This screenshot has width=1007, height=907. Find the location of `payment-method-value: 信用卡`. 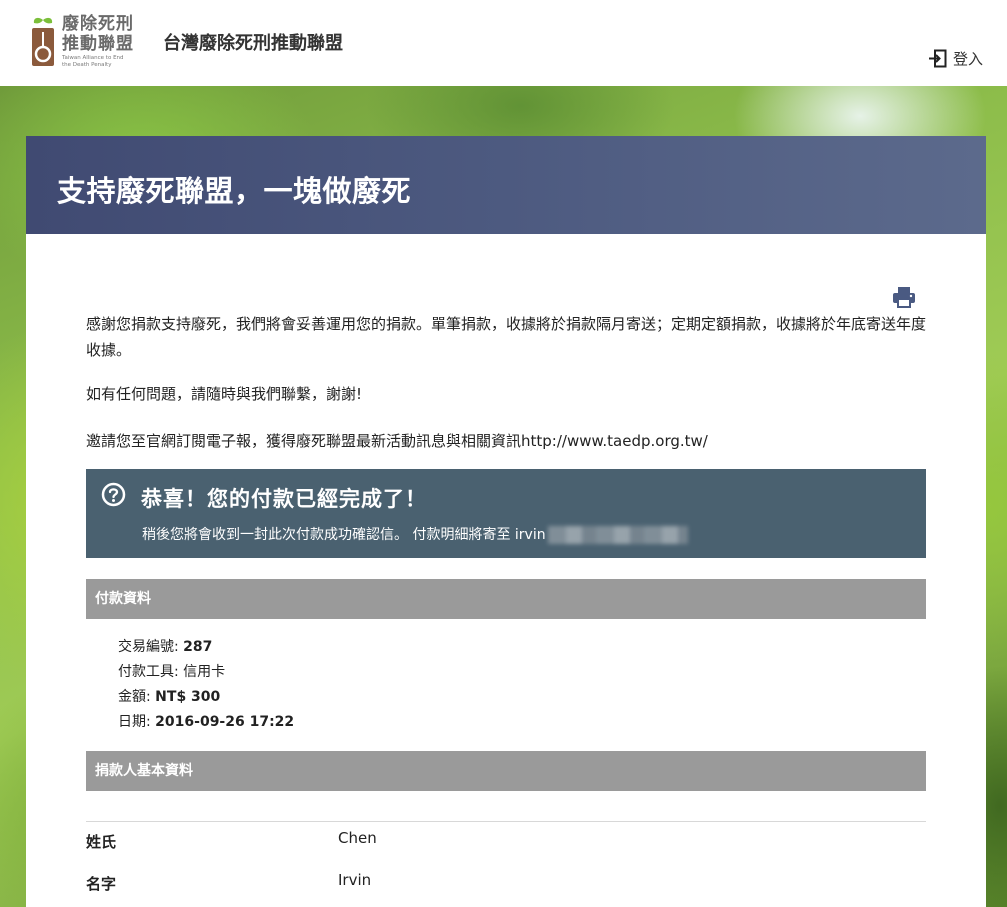

payment-method-value: 信用卡 is located at coordinates (204, 672).